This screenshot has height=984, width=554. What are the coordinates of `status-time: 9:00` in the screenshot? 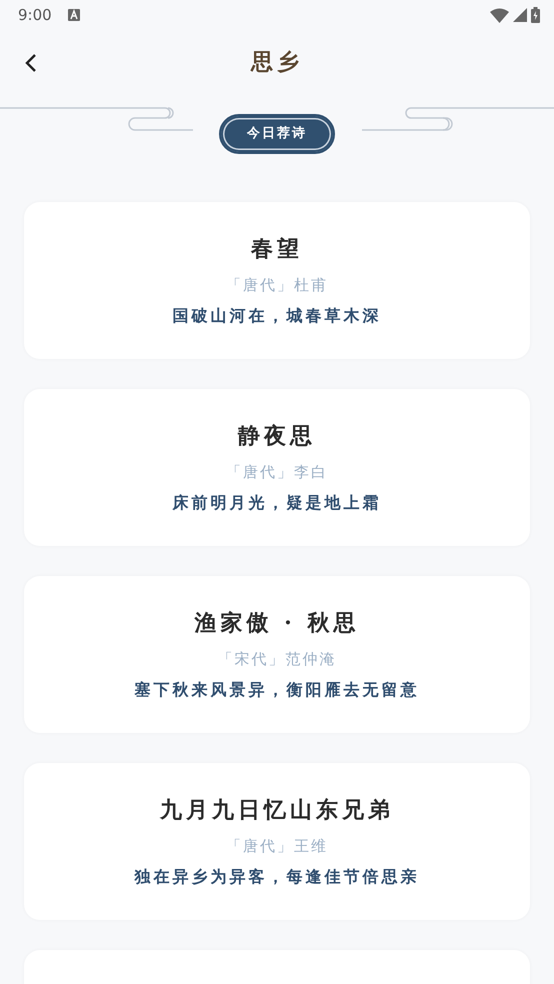 It's located at (35, 15).